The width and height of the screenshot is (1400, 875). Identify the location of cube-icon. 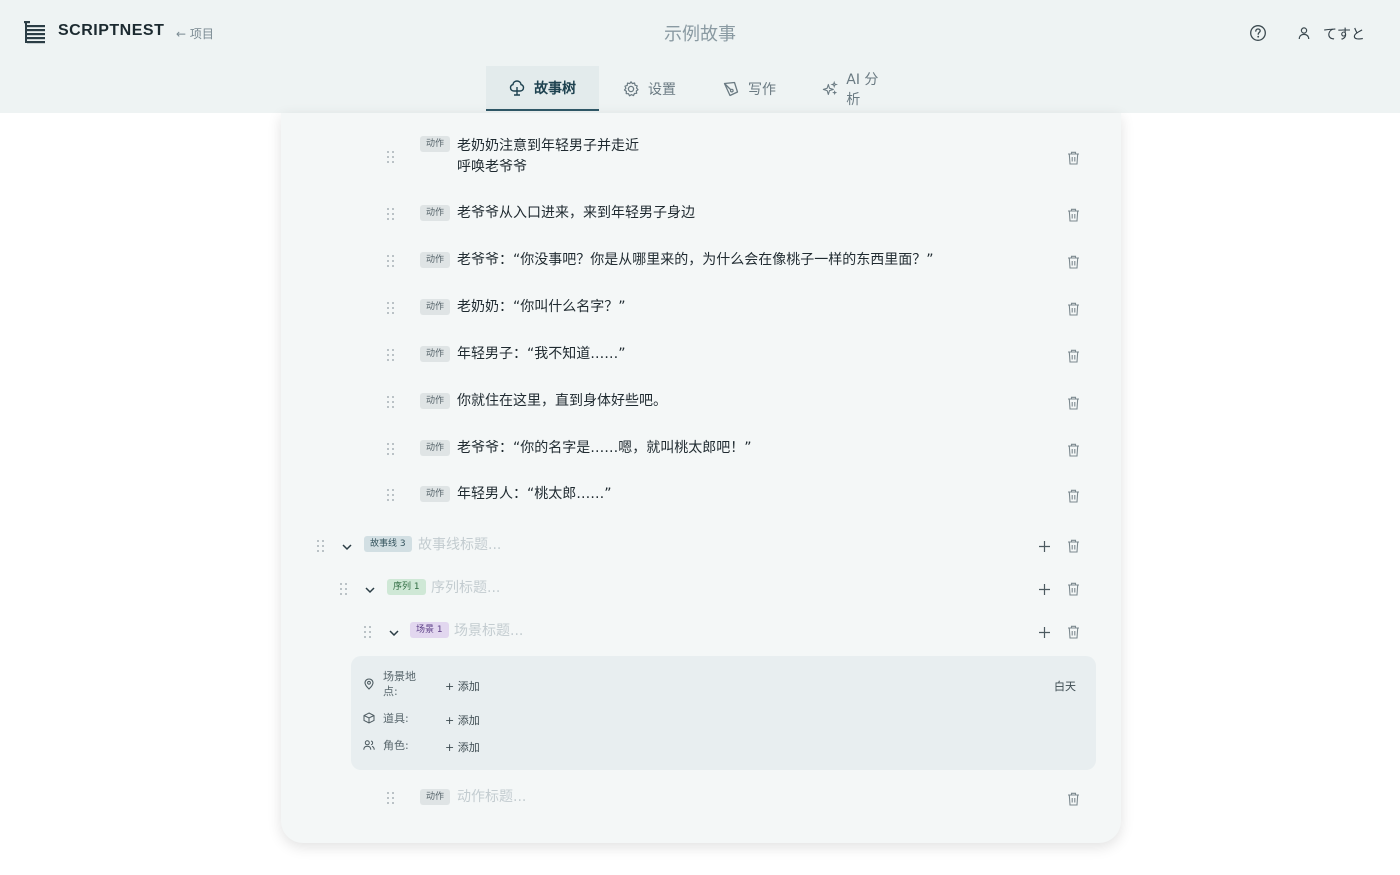
(369, 718).